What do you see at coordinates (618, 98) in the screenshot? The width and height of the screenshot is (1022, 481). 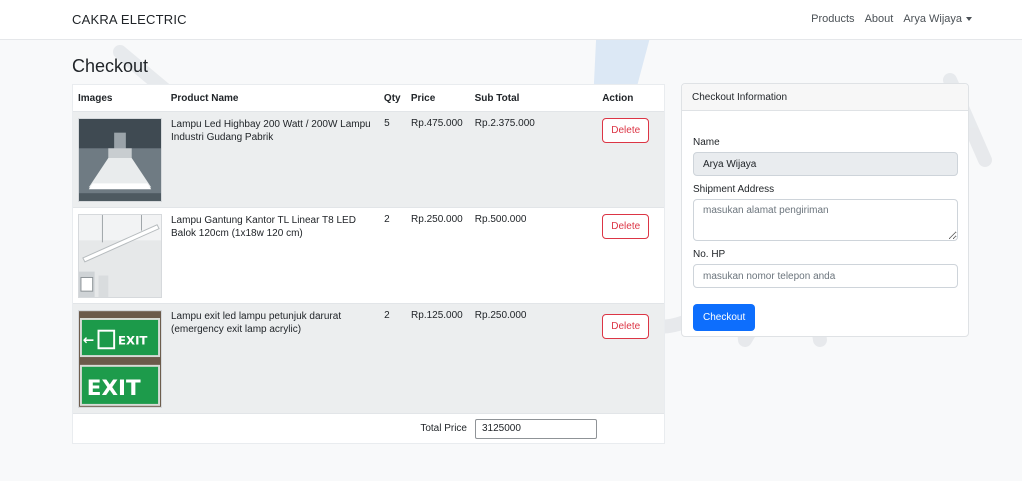 I see `header-action: Action` at bounding box center [618, 98].